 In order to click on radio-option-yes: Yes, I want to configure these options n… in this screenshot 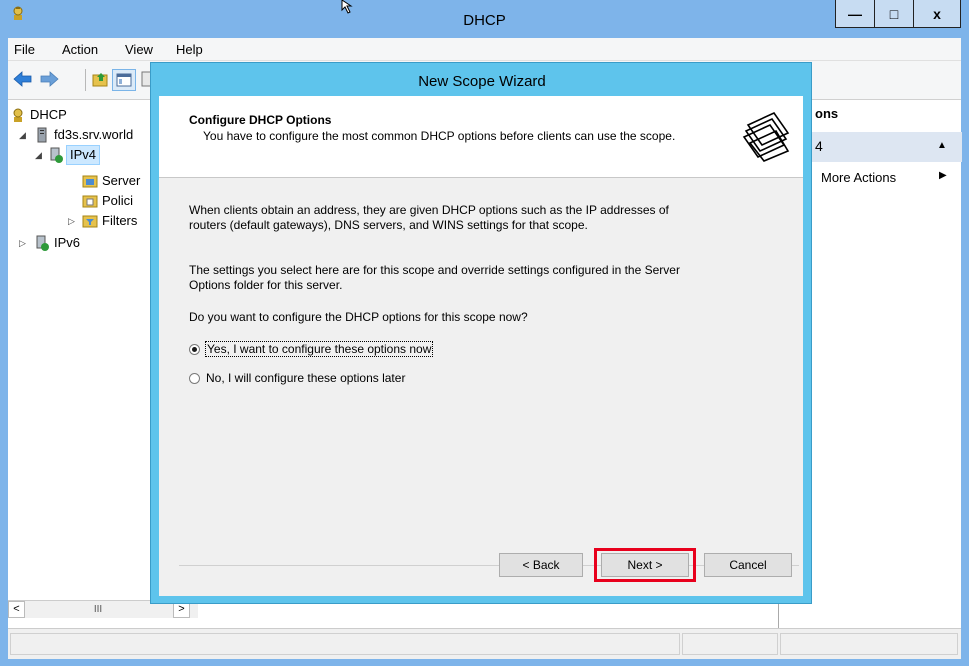, I will do `click(311, 349)`.